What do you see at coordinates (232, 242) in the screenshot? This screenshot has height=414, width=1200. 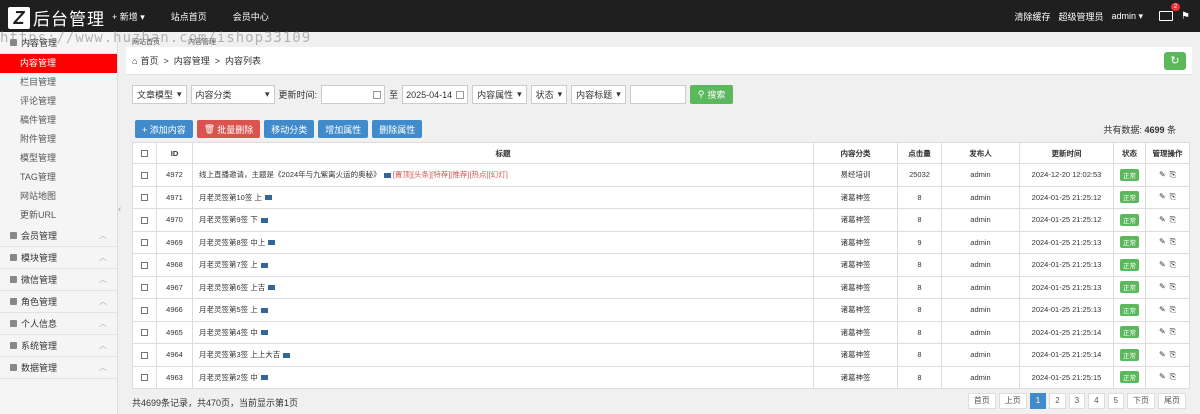 I see `row-title-link: 月老灵签第8签 中上` at bounding box center [232, 242].